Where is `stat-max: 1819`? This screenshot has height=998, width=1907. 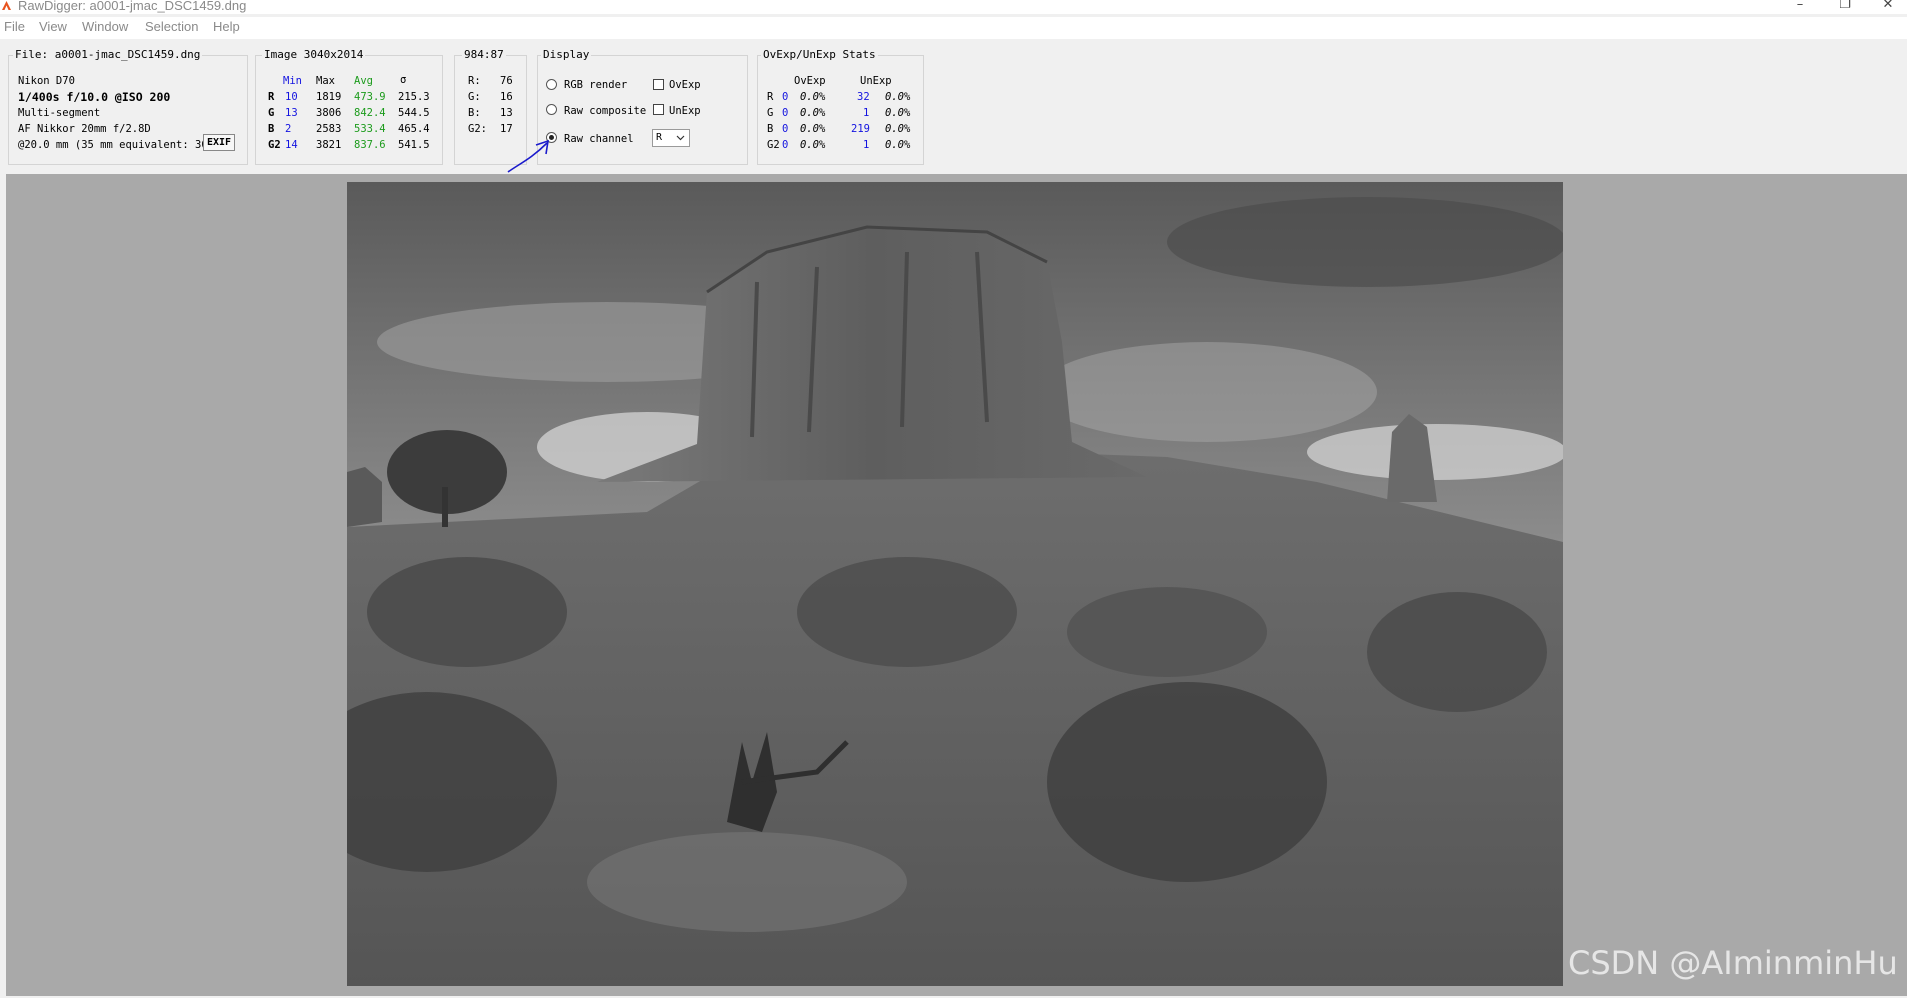 stat-max: 1819 is located at coordinates (329, 97).